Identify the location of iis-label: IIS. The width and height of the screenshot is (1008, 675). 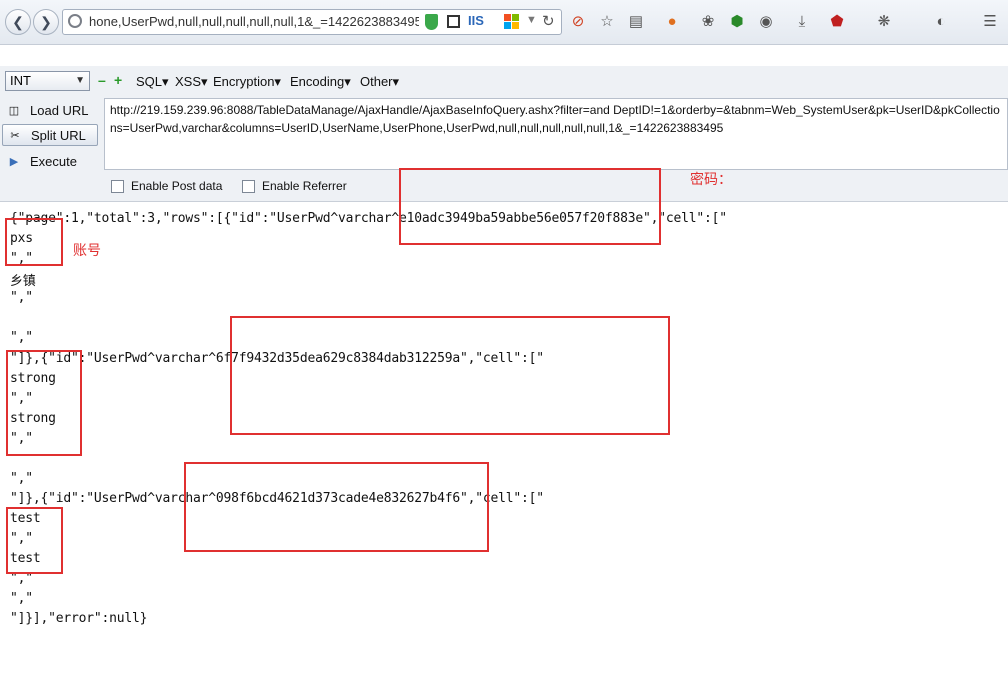
(476, 20).